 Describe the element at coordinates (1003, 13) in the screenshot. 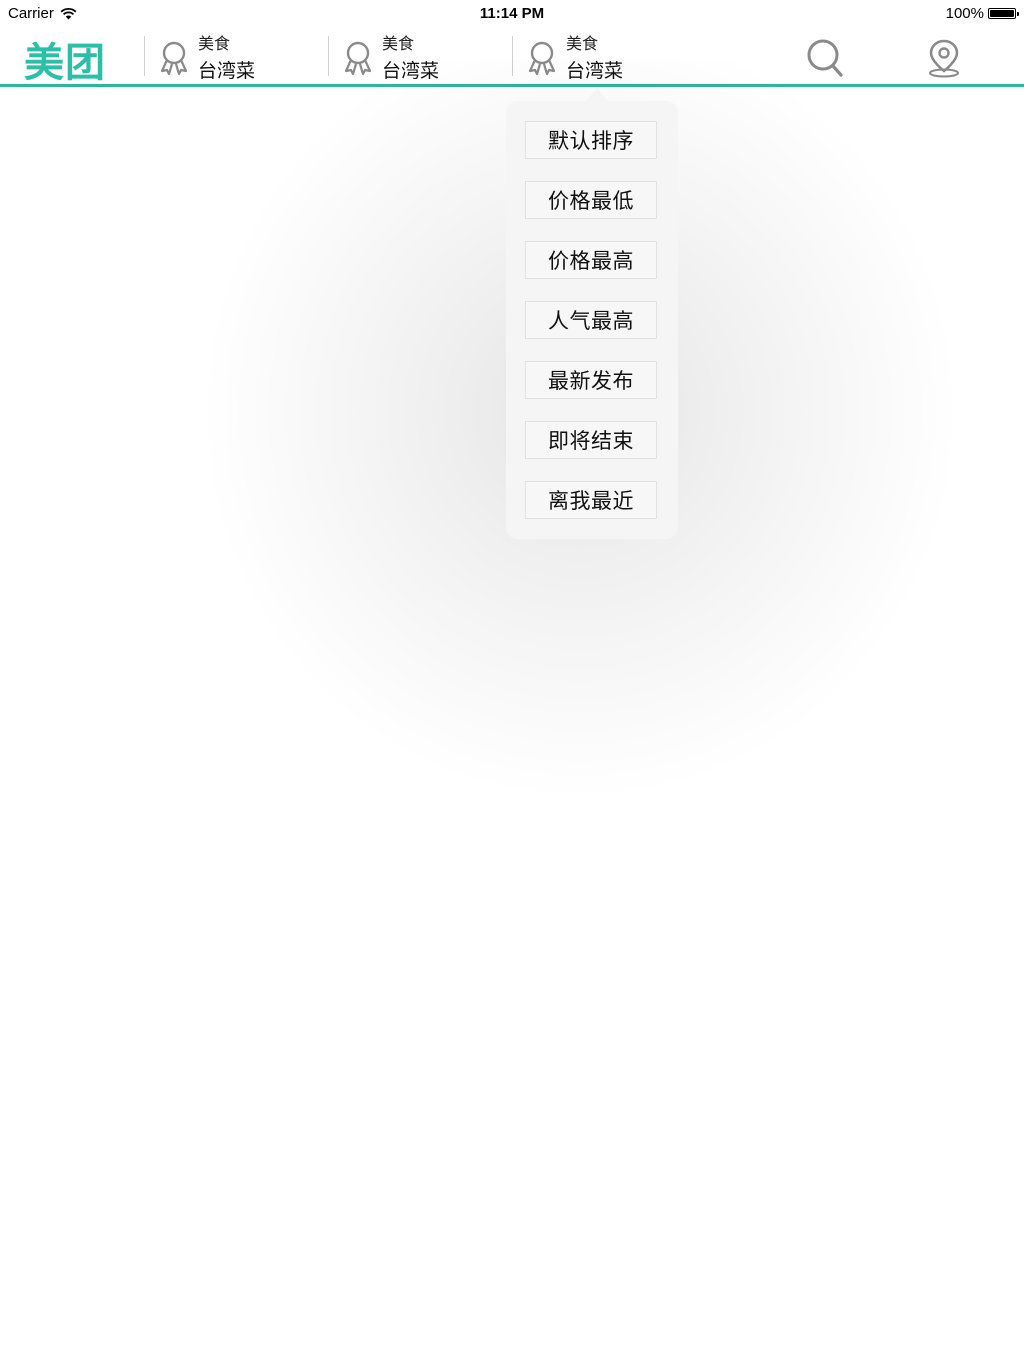

I see `battery-icon` at that location.